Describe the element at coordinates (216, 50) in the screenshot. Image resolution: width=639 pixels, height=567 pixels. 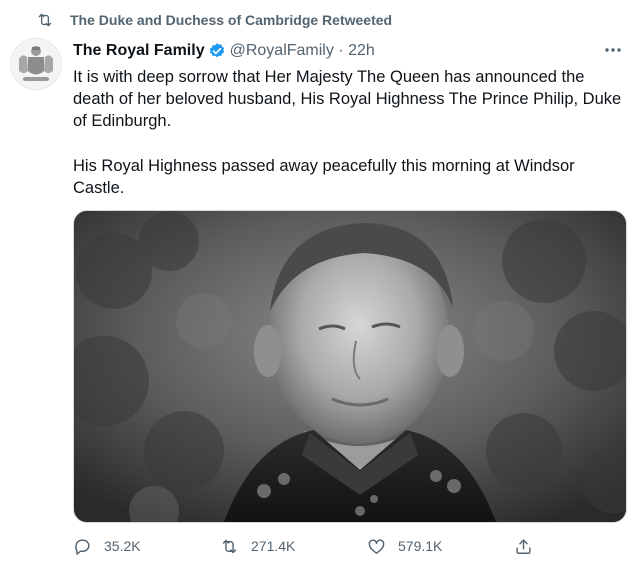
I see `verified-badge-icon` at that location.